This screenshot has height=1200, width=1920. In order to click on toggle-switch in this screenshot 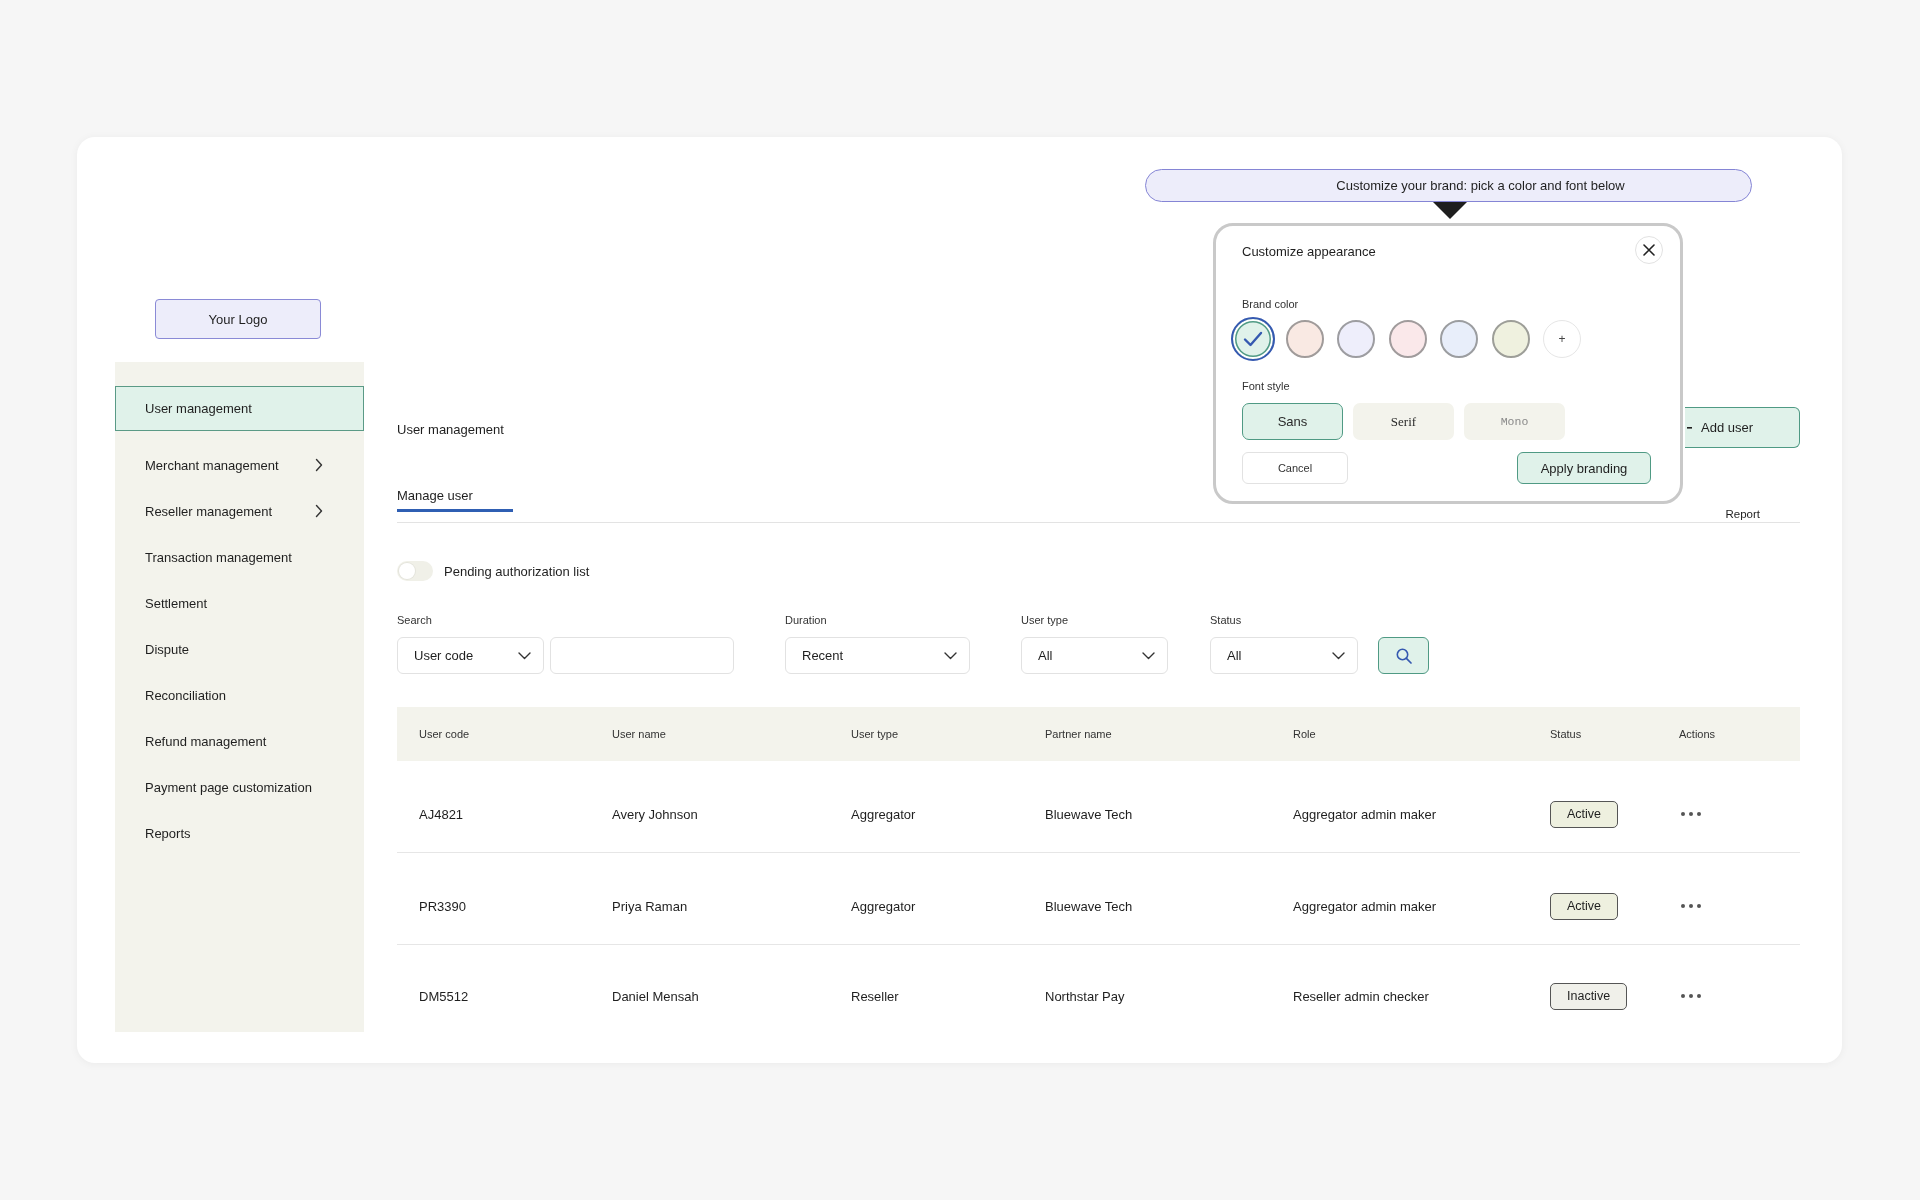, I will do `click(415, 571)`.